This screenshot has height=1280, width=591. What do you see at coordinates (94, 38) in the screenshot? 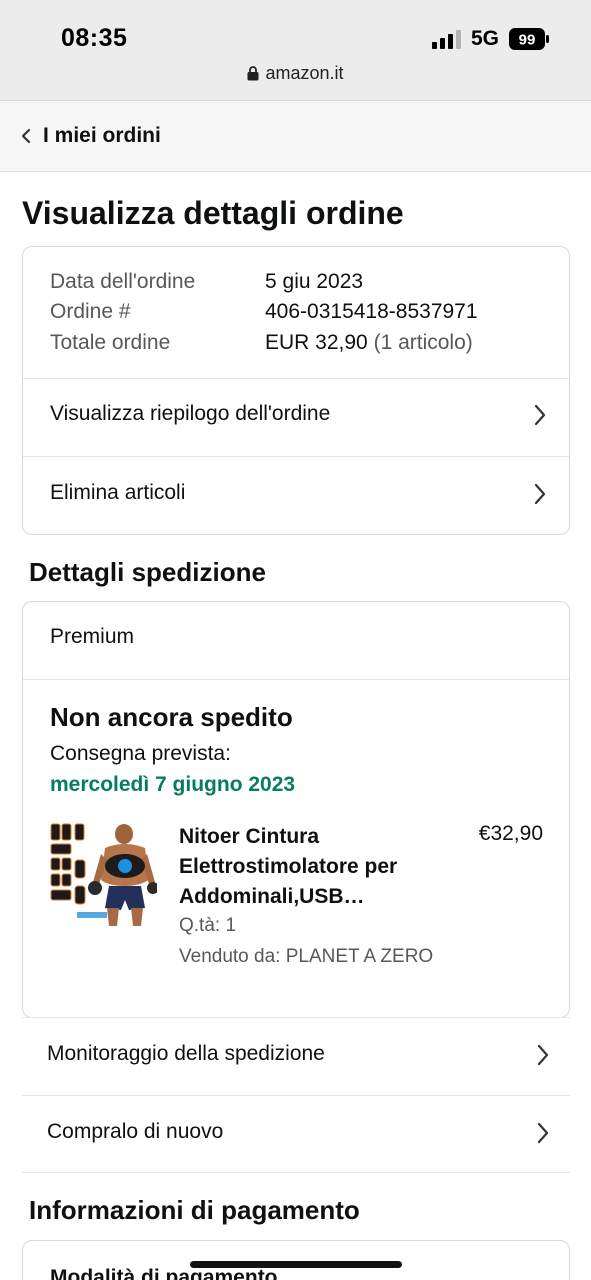
I see `status-time: 08:35` at bounding box center [94, 38].